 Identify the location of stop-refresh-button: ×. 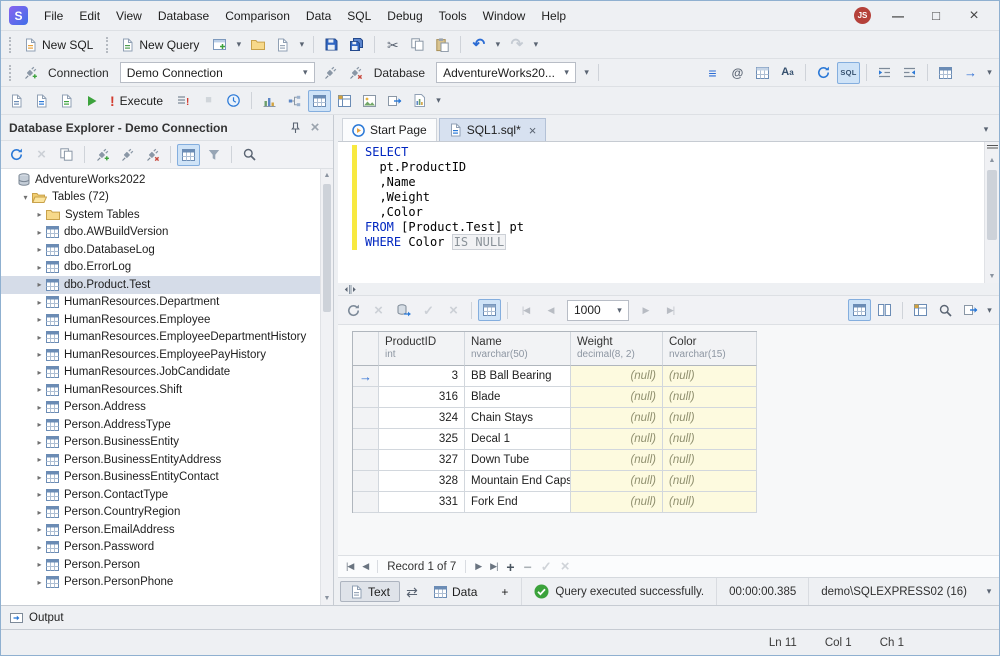
(41, 155).